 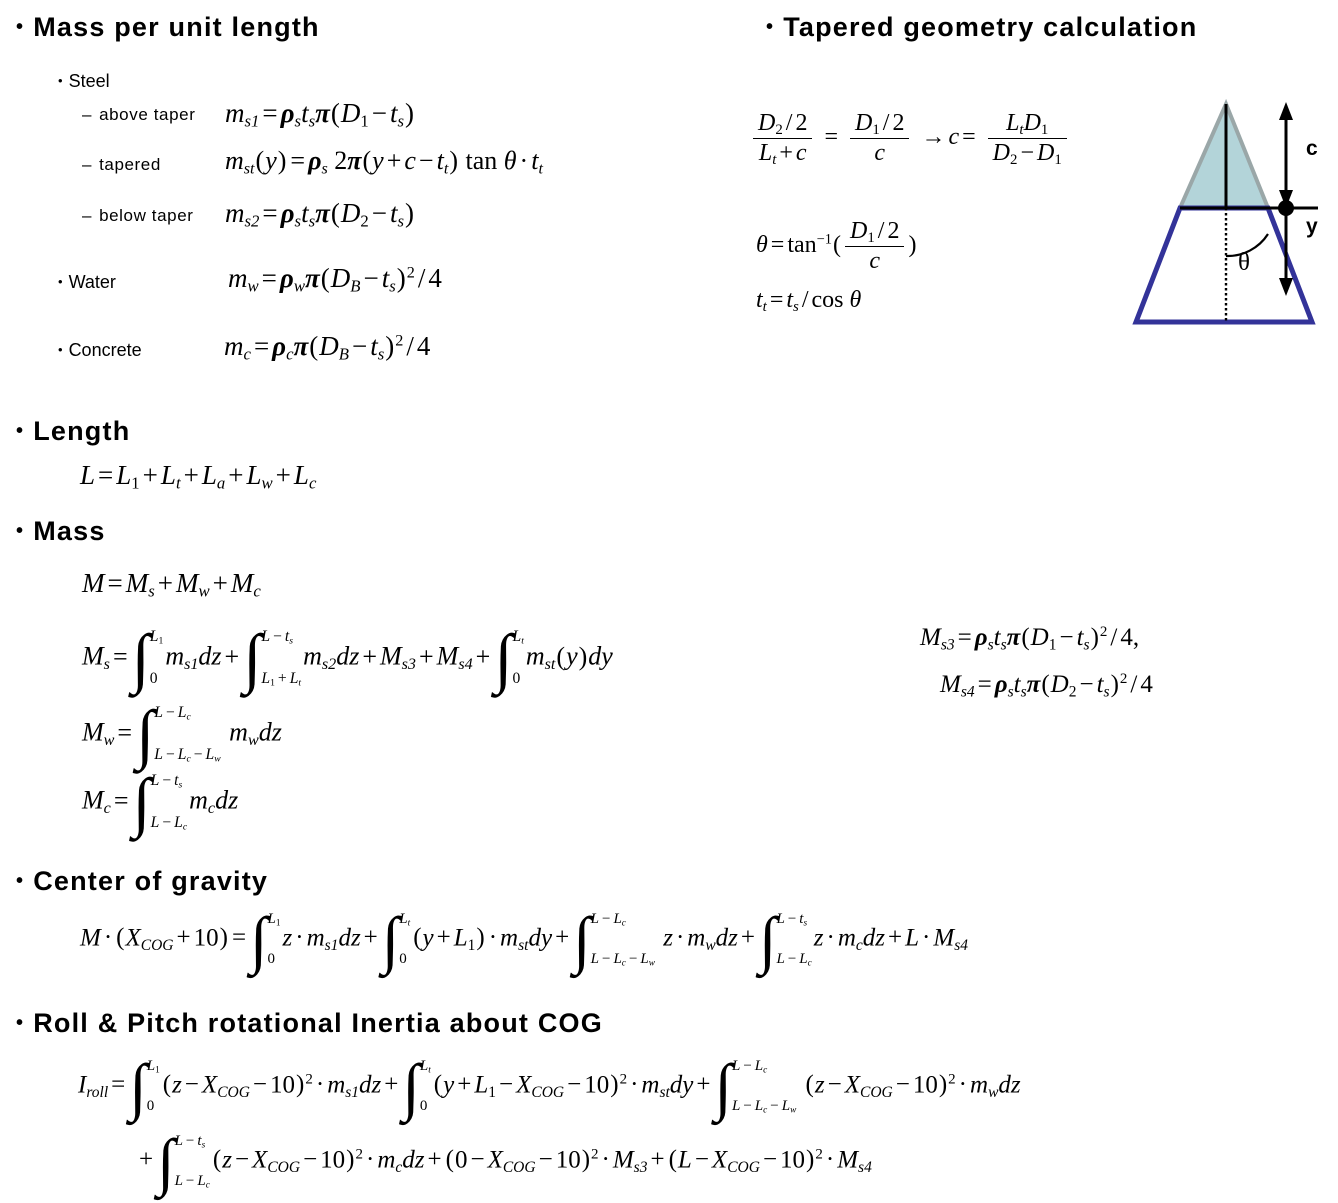 I want to click on diagram-label-c: c, so click(x=1312, y=148).